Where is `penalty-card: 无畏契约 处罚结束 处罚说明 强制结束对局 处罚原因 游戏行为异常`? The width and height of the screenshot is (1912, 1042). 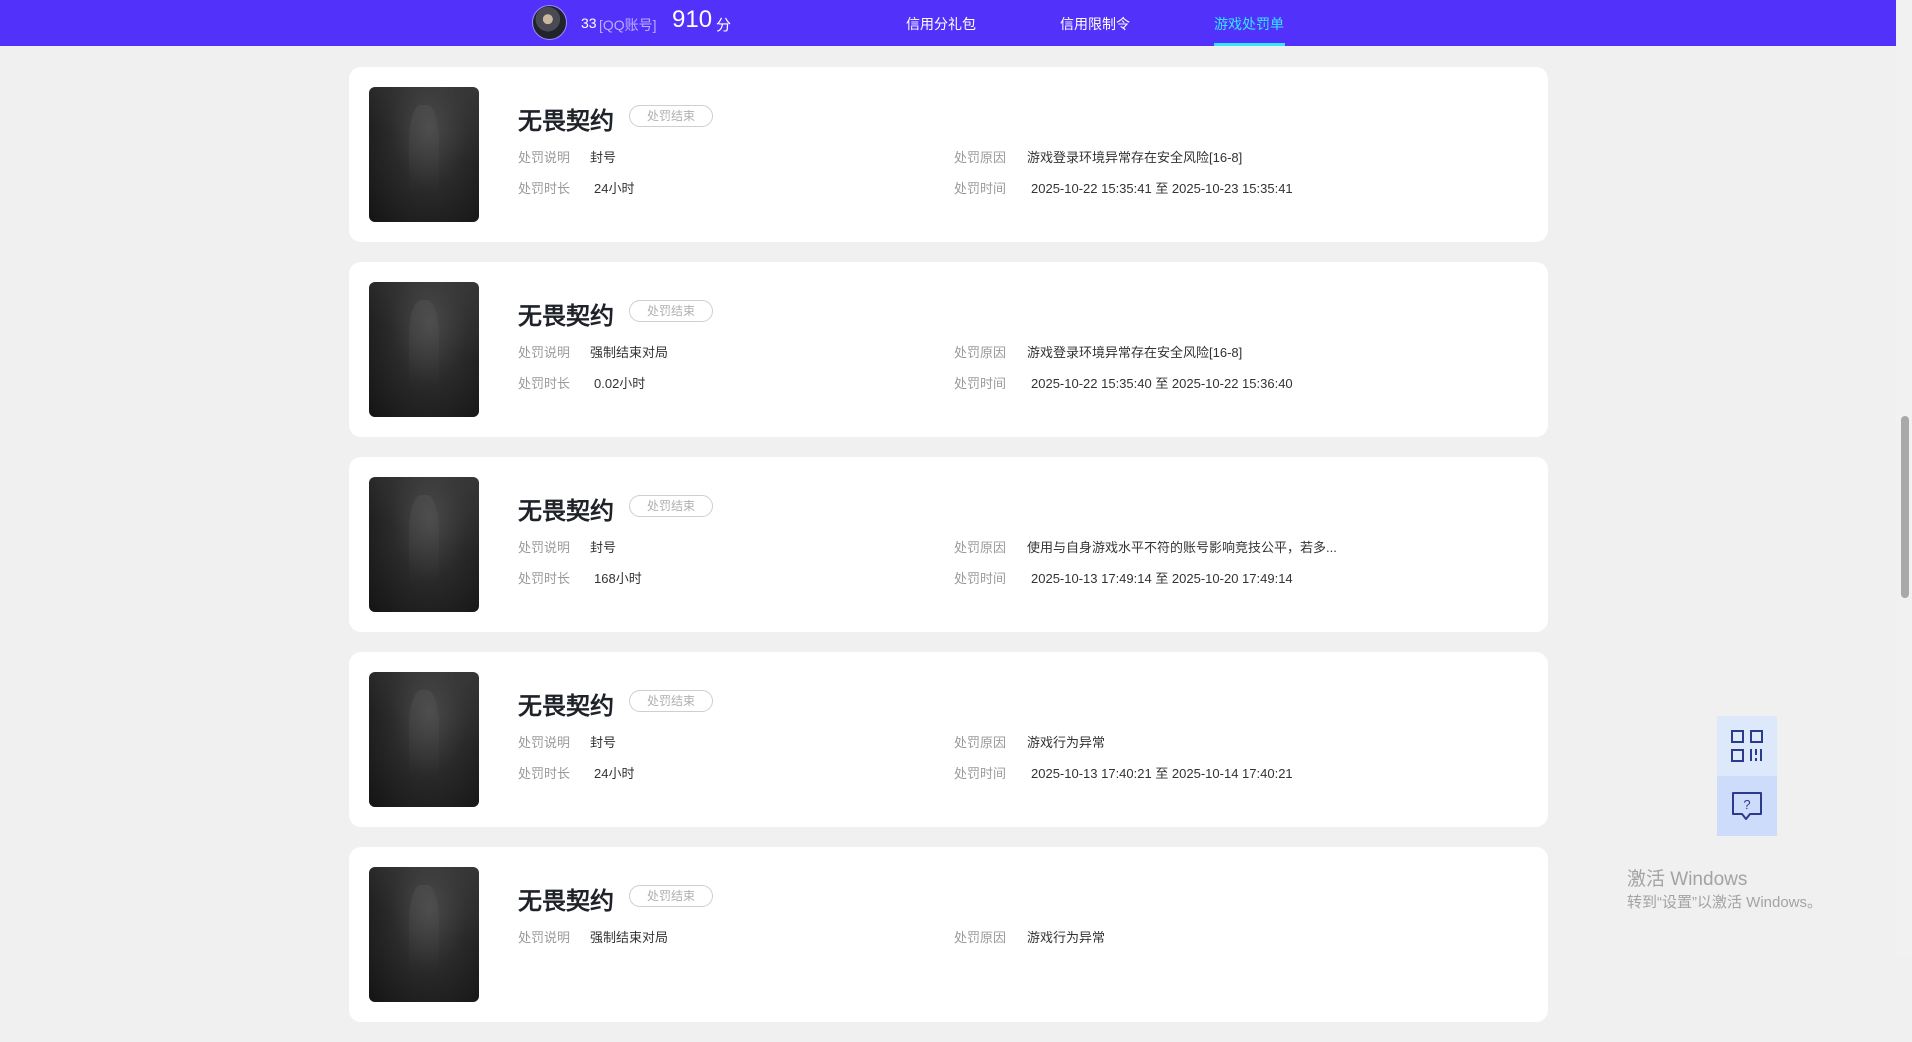 penalty-card: 无畏契约 处罚结束 处罚说明 强制结束对局 处罚原因 游戏行为异常 is located at coordinates (948, 934).